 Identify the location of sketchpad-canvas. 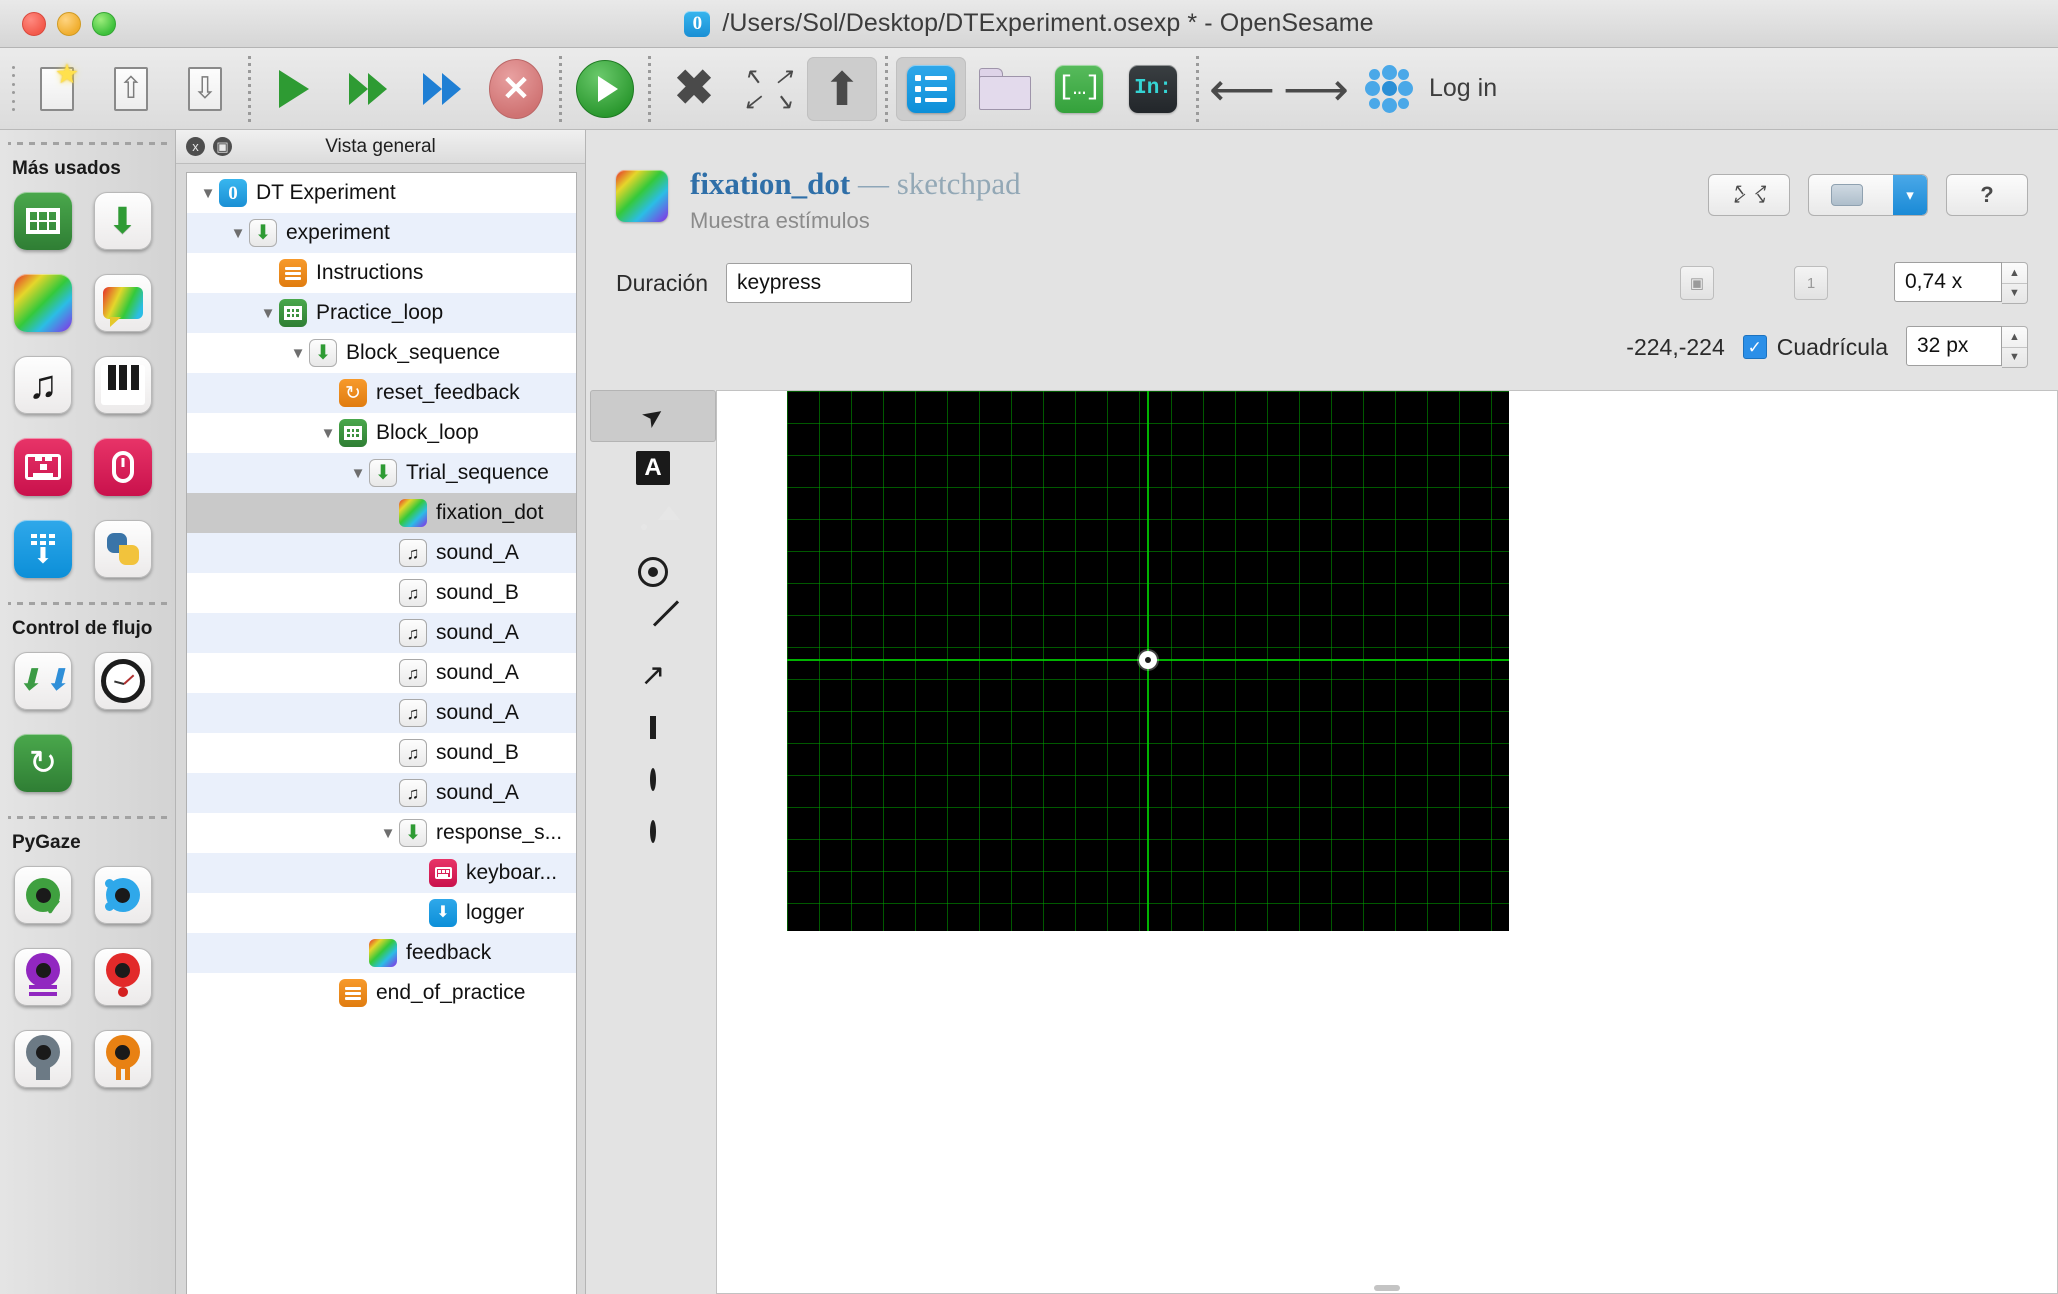
(1148, 661).